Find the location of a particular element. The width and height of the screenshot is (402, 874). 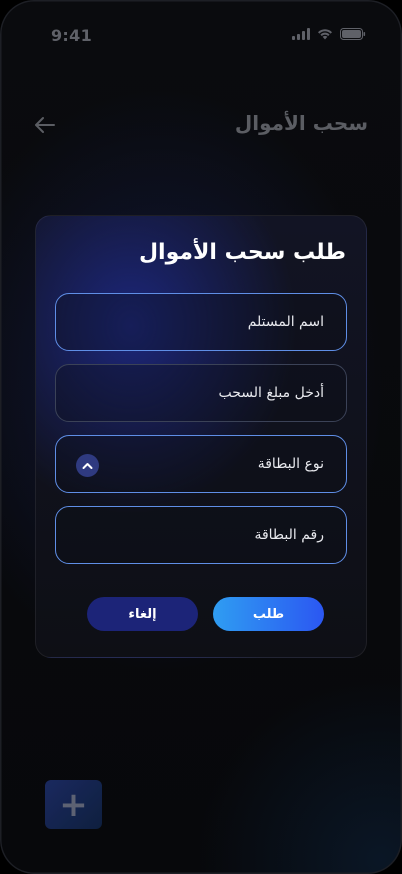

add-button: + is located at coordinates (73, 804).